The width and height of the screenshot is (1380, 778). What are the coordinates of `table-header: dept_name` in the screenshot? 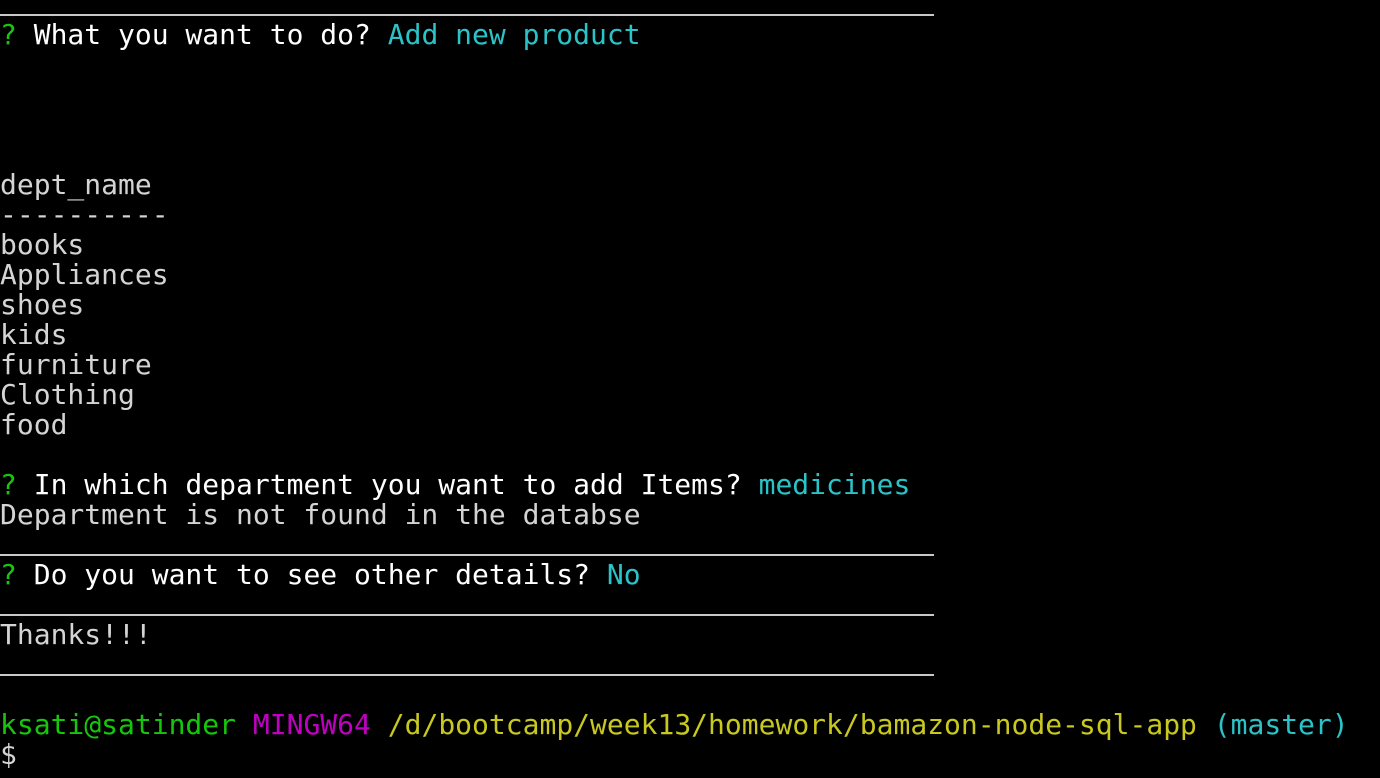 It's located at (76, 184).